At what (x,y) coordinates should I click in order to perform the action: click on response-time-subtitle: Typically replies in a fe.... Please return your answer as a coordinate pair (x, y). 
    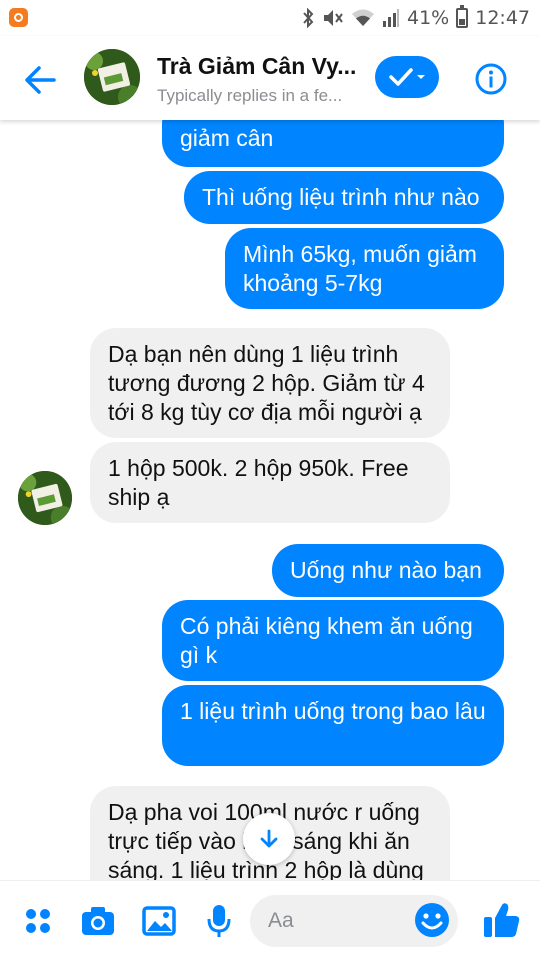
    Looking at the image, I should click on (250, 95).